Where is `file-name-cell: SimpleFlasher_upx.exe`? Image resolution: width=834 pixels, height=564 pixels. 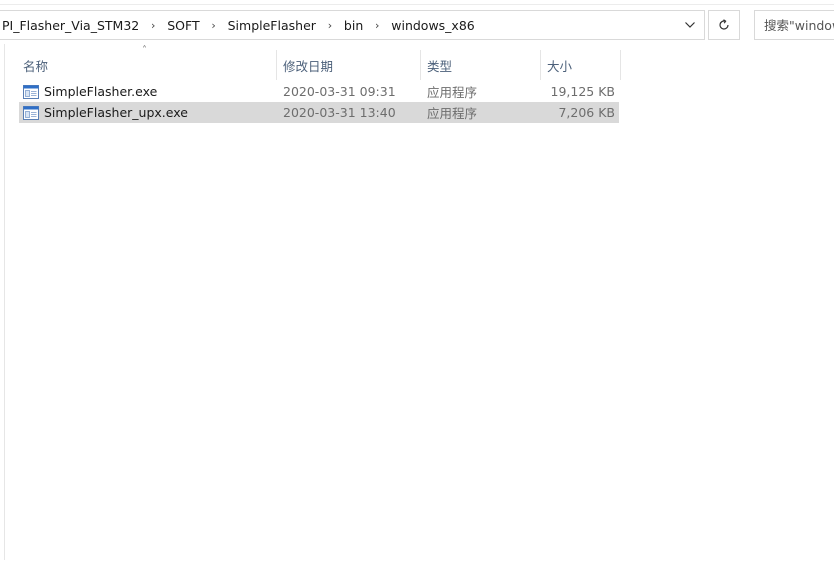 file-name-cell: SimpleFlasher_upx.exe is located at coordinates (148, 112).